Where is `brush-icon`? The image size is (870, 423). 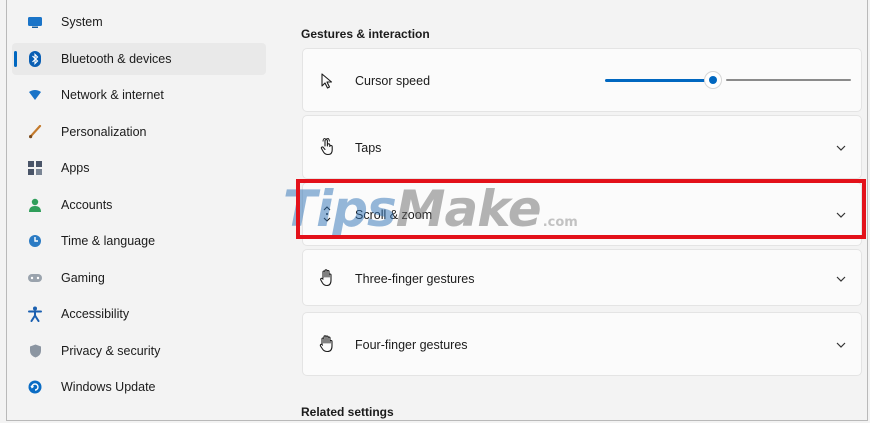
brush-icon is located at coordinates (35, 132).